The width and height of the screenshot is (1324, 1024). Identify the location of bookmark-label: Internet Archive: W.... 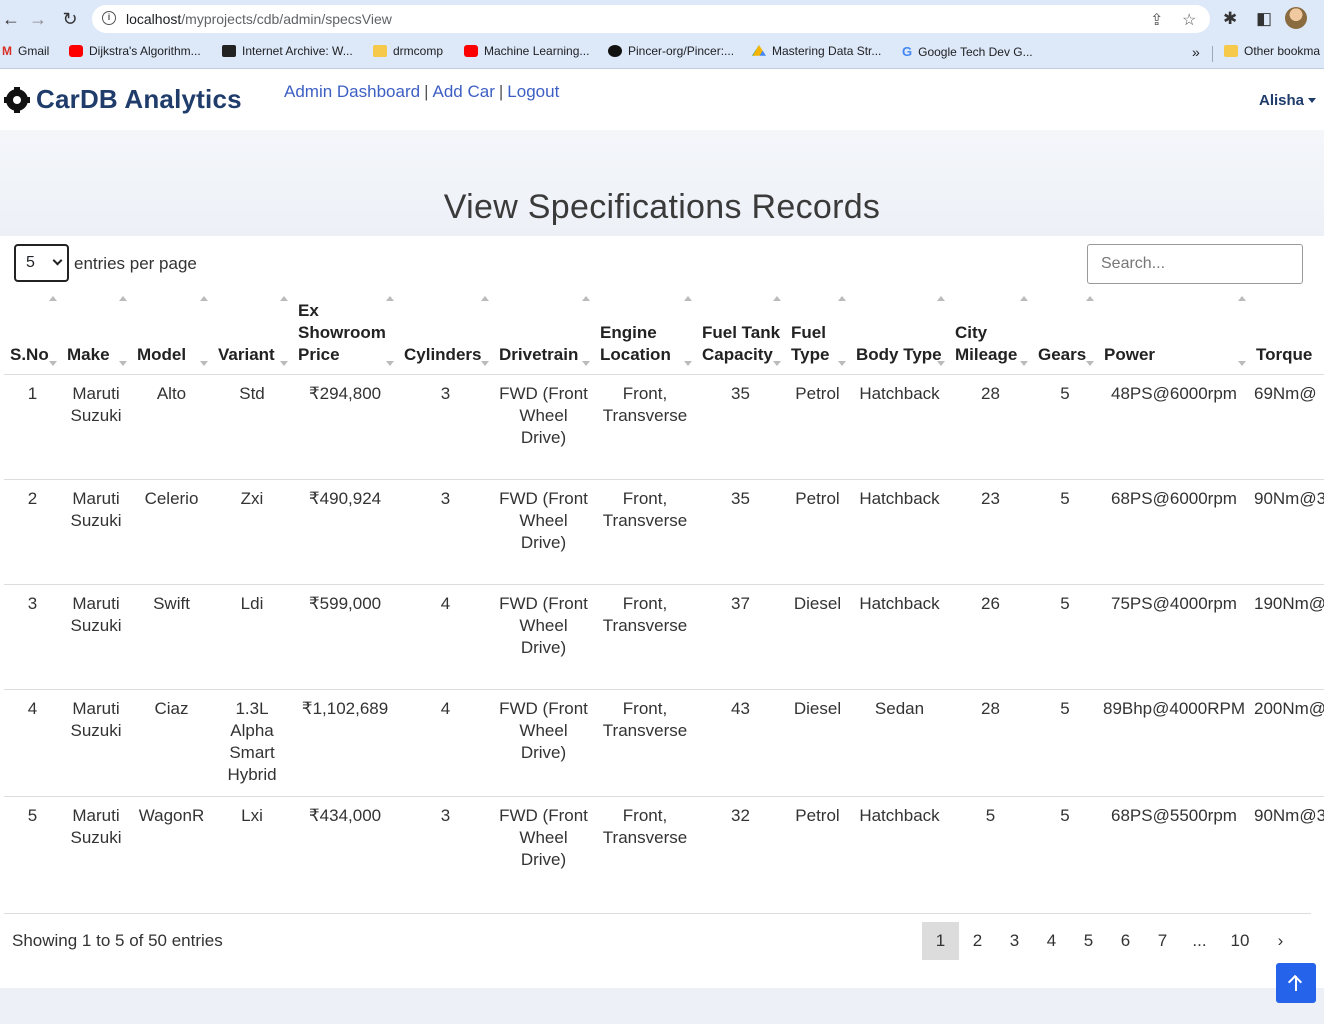
(297, 51).